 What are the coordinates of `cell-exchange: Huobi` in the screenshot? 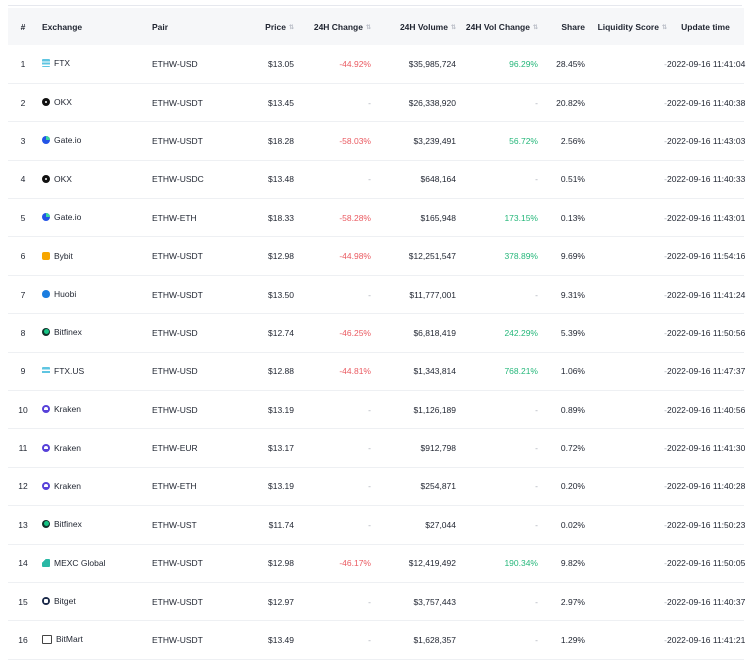 It's located at (95, 294).